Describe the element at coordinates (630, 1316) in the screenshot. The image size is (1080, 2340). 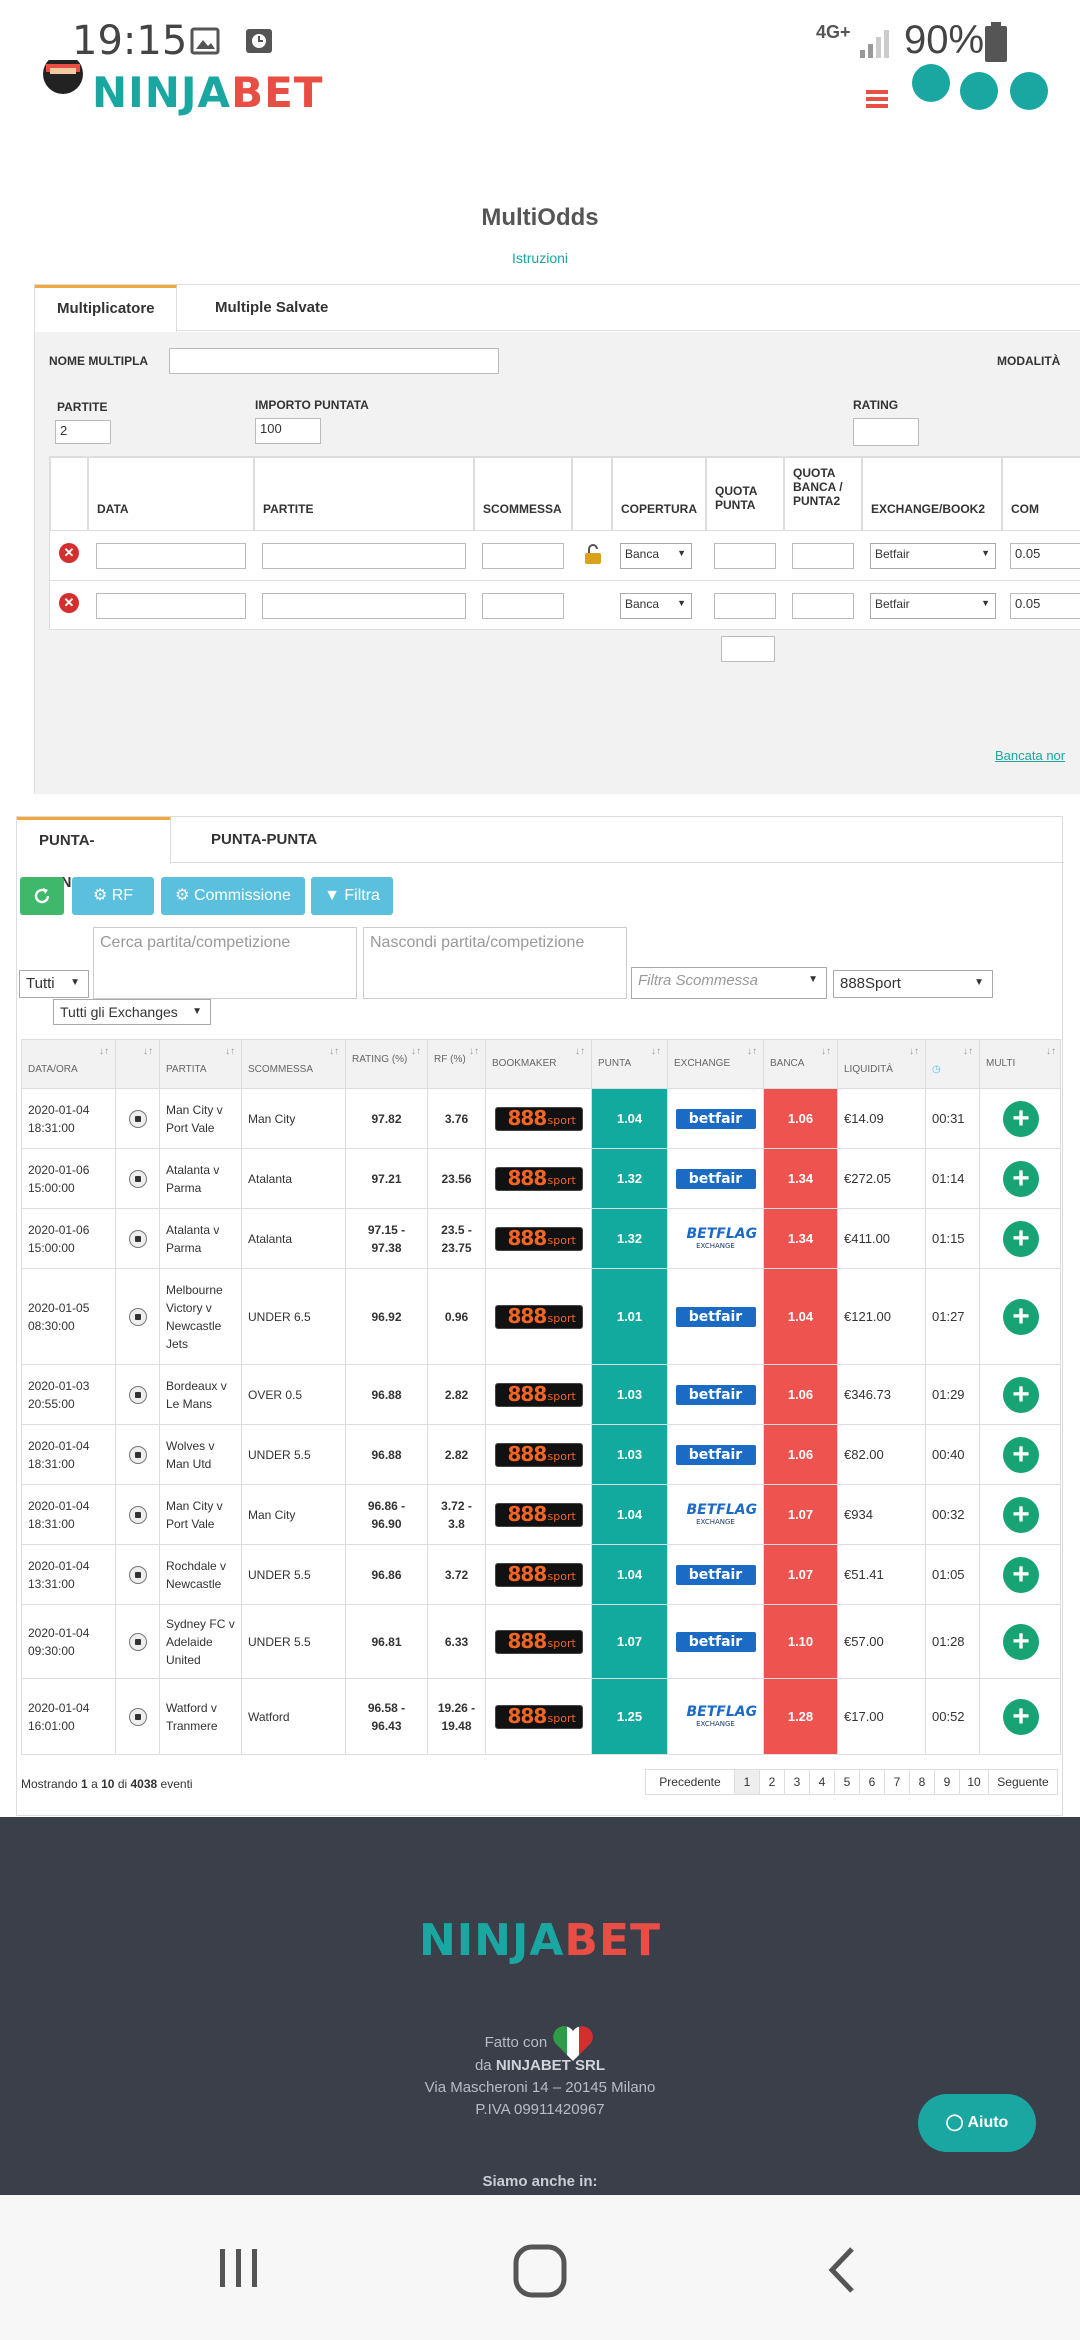
I see `cell-punta: 1.01` at that location.